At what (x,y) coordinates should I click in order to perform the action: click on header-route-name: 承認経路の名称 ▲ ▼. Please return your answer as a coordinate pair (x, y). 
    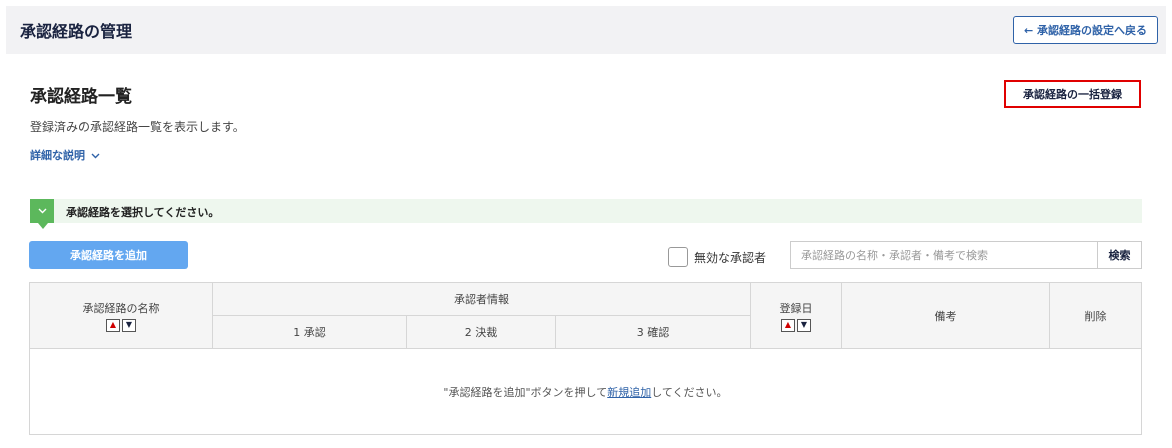
    Looking at the image, I should click on (121, 315).